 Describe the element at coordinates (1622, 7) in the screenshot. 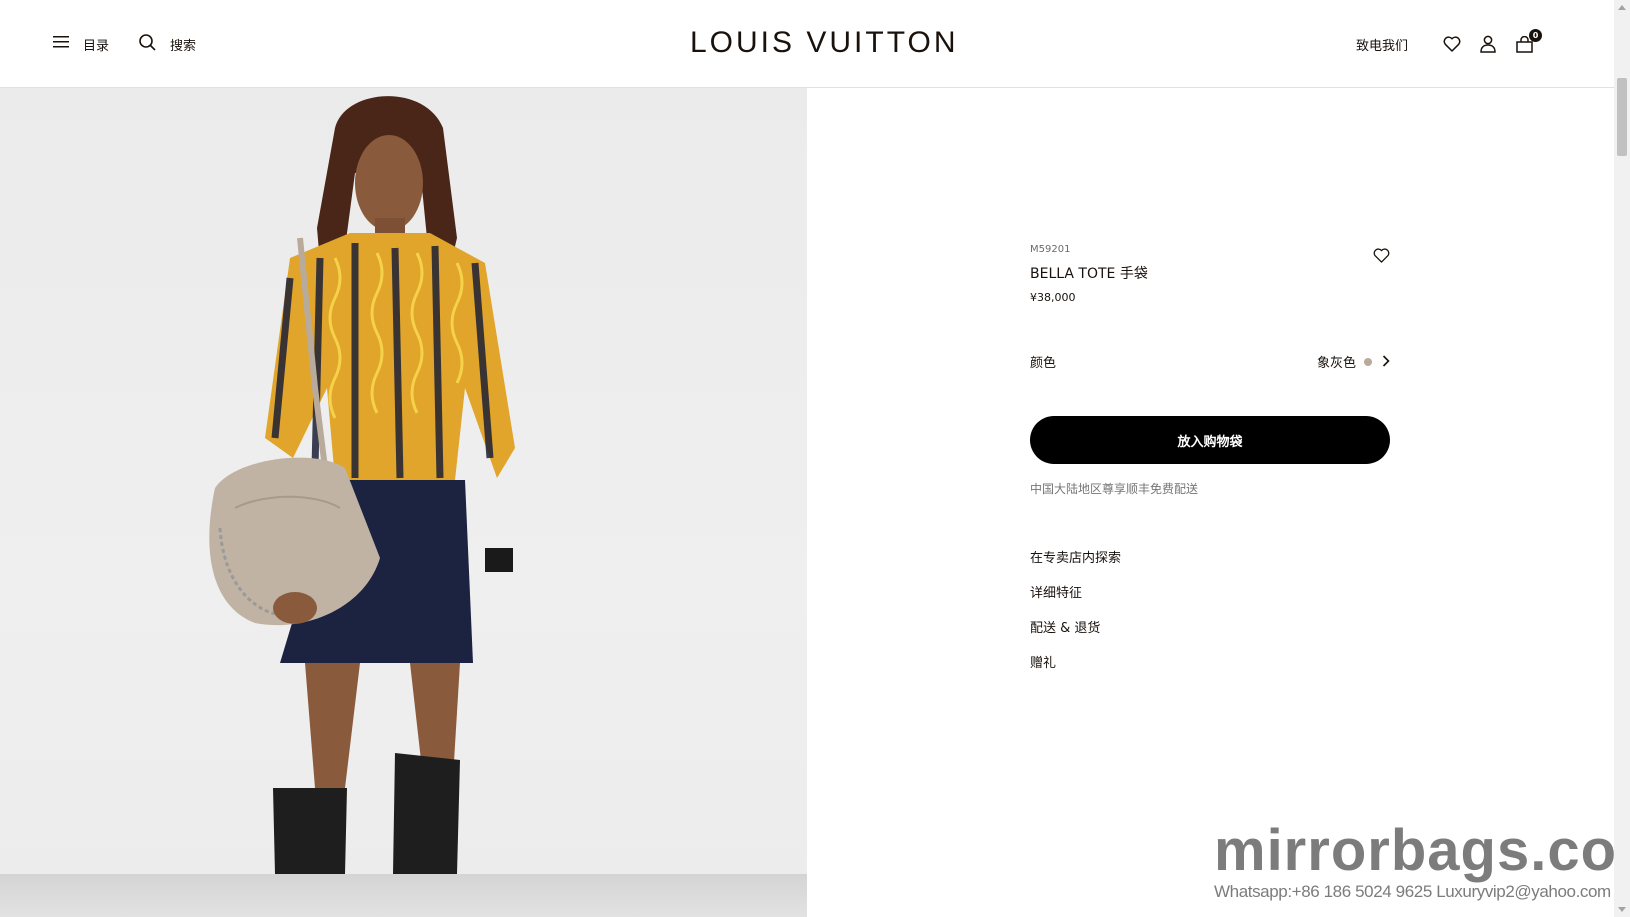

I see `scroll-up-arrow` at that location.